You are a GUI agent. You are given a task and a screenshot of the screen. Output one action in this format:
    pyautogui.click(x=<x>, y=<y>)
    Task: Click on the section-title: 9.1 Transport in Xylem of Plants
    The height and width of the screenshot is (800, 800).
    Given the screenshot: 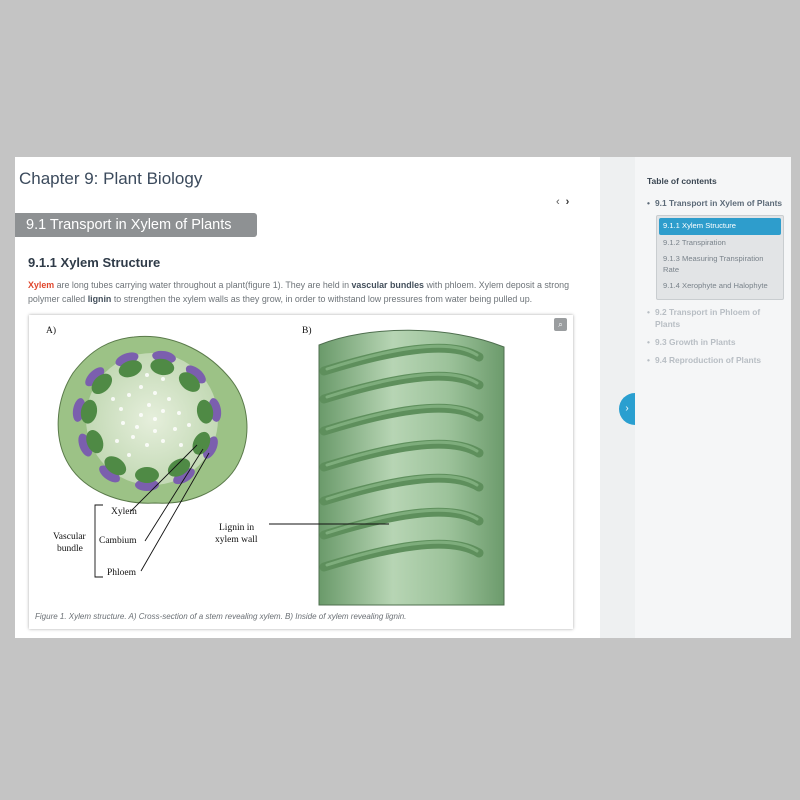 What is the action you would take?
    pyautogui.click(x=136, y=225)
    